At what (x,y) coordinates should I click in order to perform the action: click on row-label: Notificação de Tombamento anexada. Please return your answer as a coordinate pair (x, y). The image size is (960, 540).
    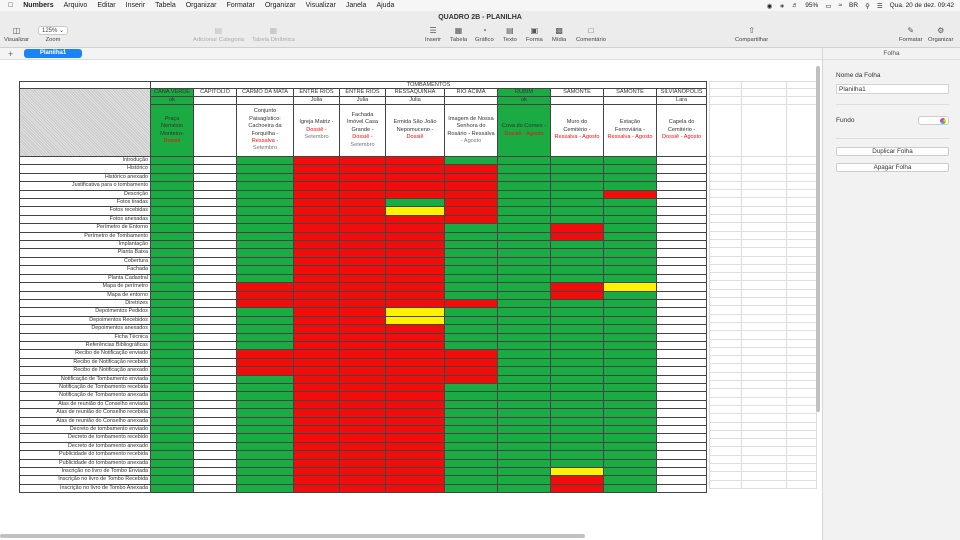
    Looking at the image, I should click on (85, 396).